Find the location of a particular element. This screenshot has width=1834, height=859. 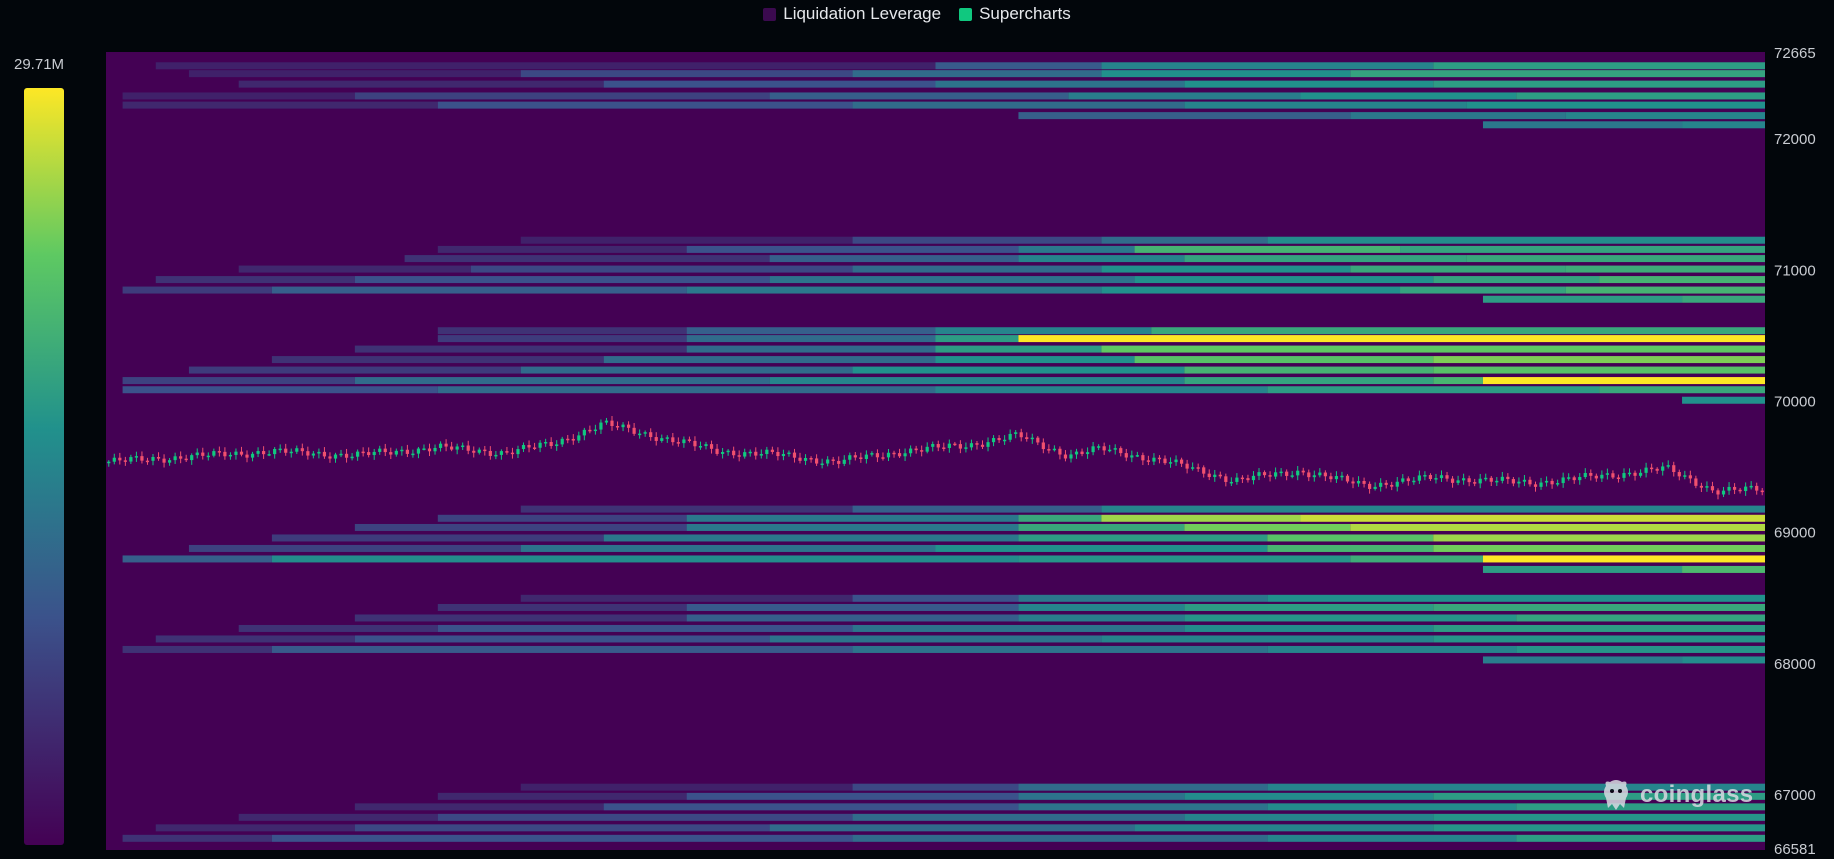

y-axis: 72665 72000 71000 70000 69000 68000 67000 66581 is located at coordinates (1795, 451).